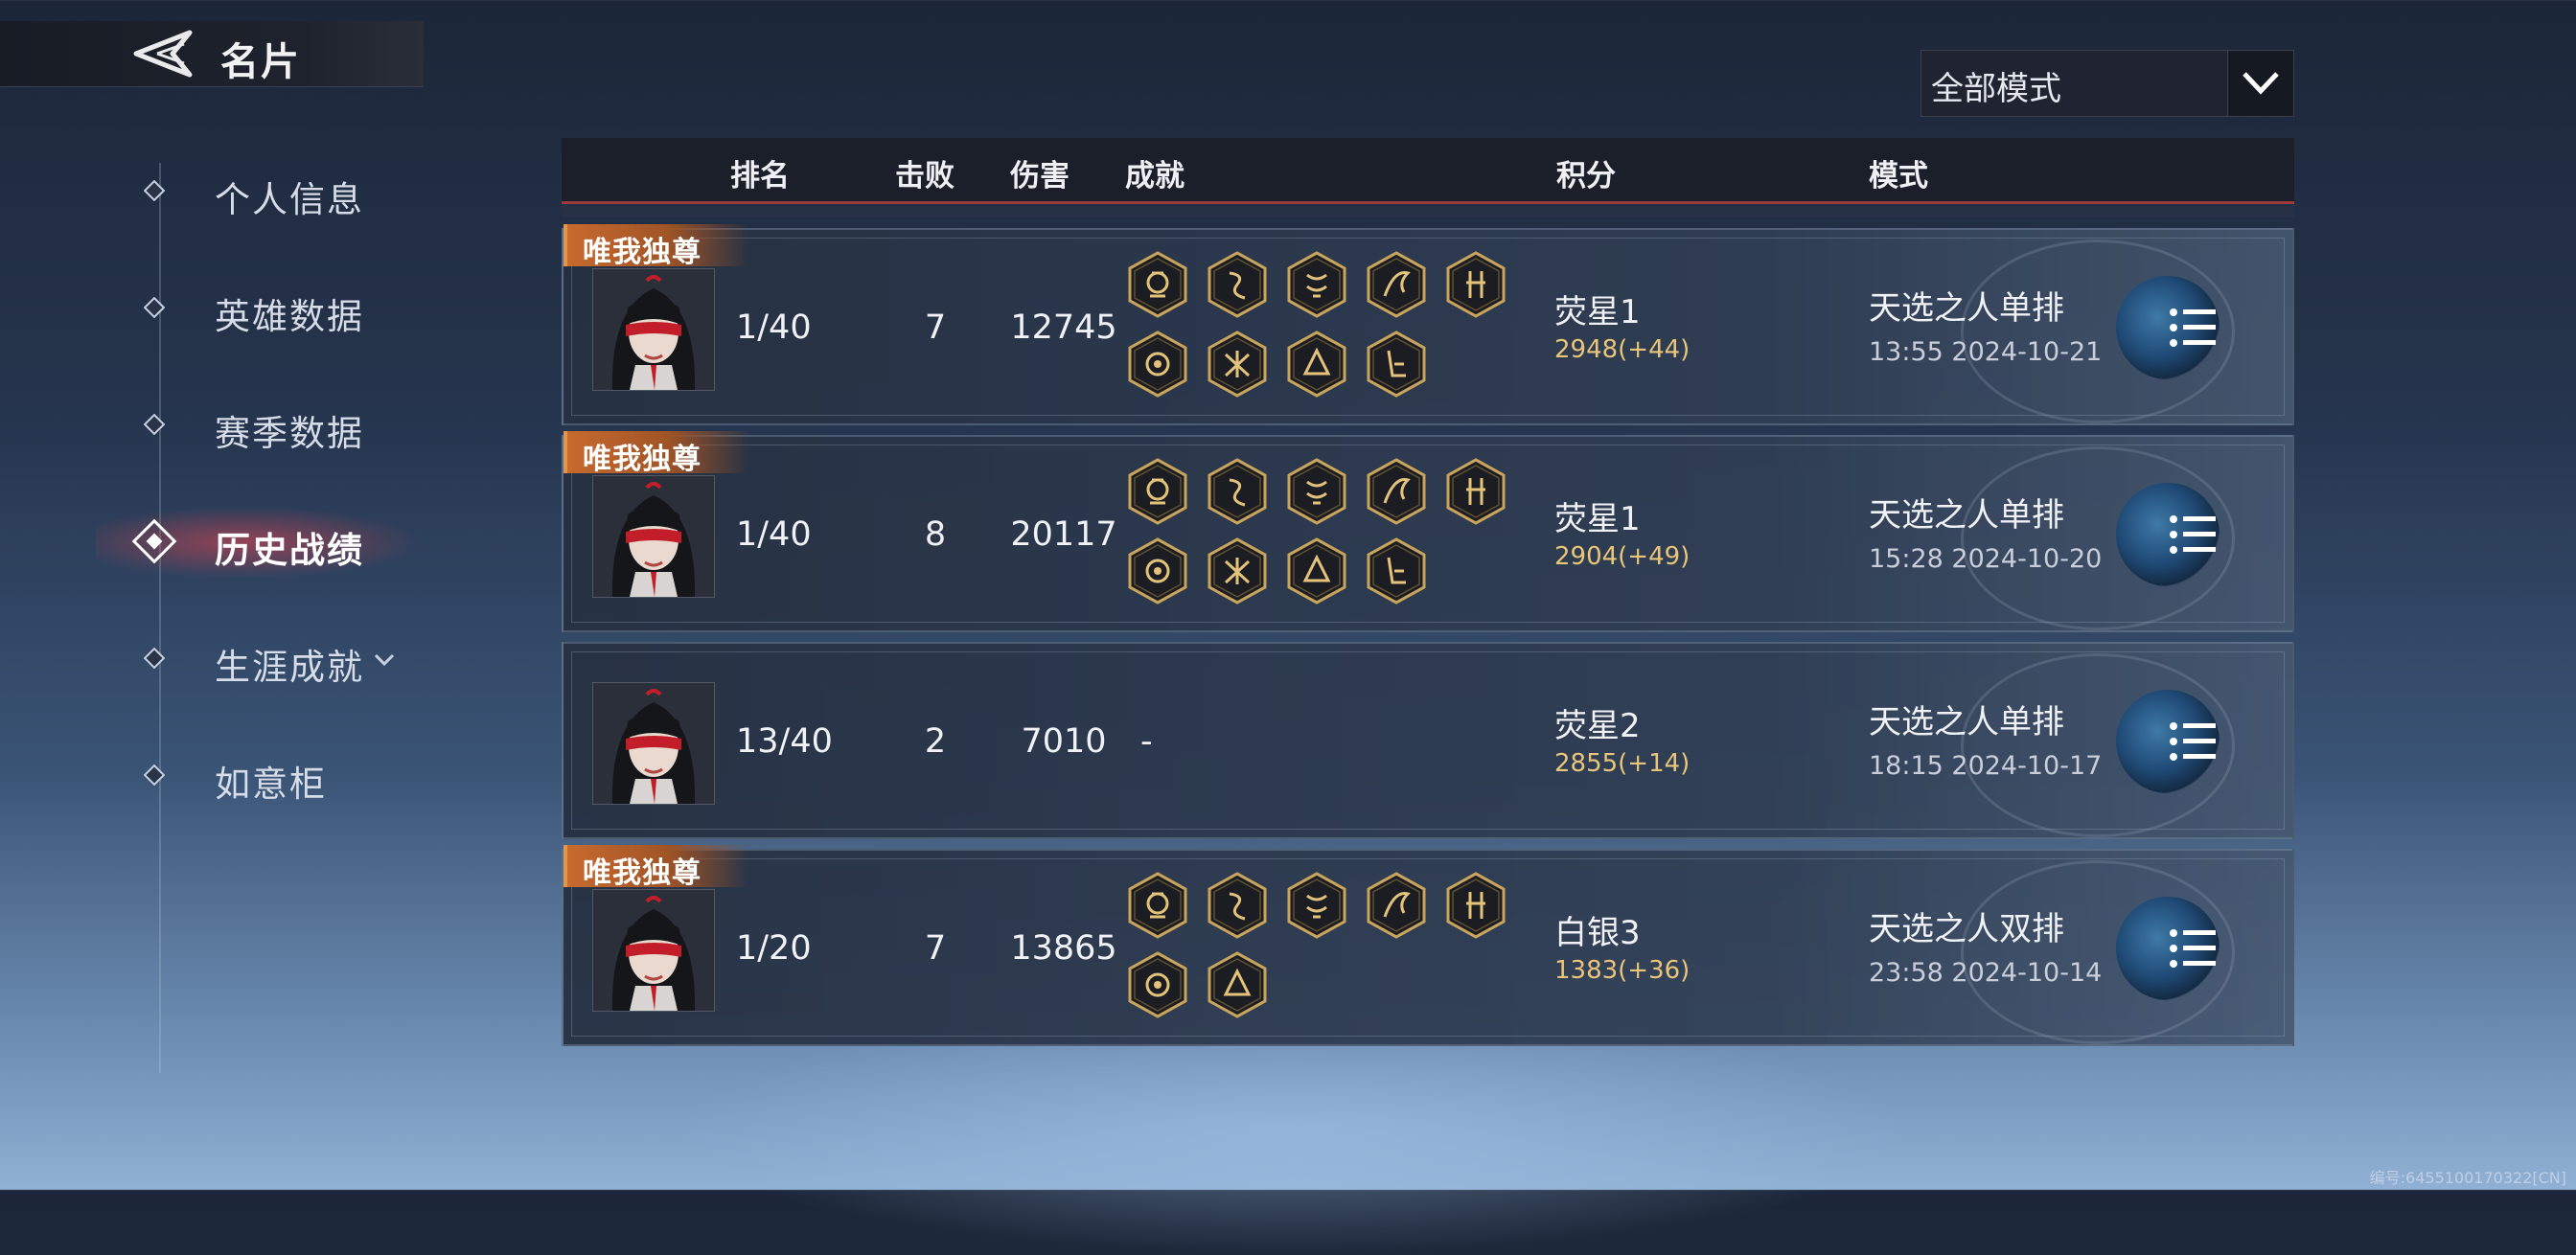  Describe the element at coordinates (1622, 349) in the screenshot. I see `score-value: 2948(+44)` at that location.